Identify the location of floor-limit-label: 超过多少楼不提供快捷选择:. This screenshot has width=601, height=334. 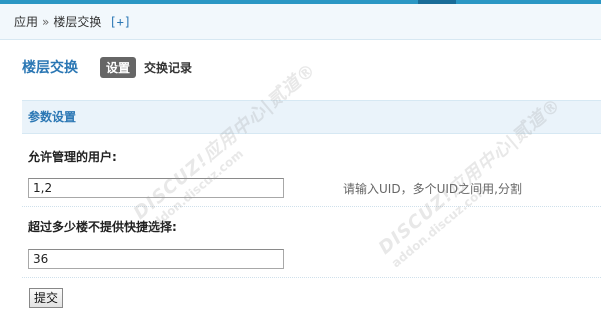
(102, 227).